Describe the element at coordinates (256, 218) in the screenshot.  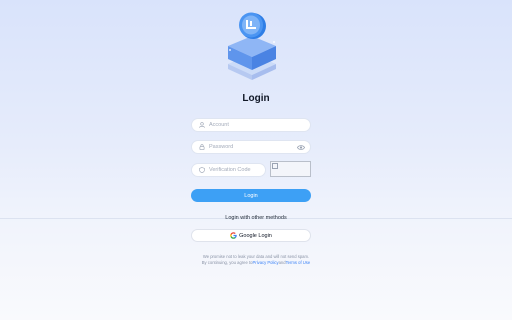
I see `other-methods-heading: Login with other methods` at that location.